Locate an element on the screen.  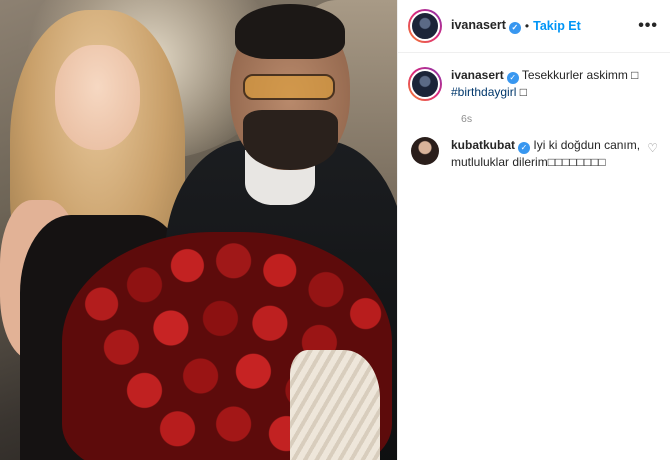
header-username-text: ivanasert is located at coordinates (478, 25).